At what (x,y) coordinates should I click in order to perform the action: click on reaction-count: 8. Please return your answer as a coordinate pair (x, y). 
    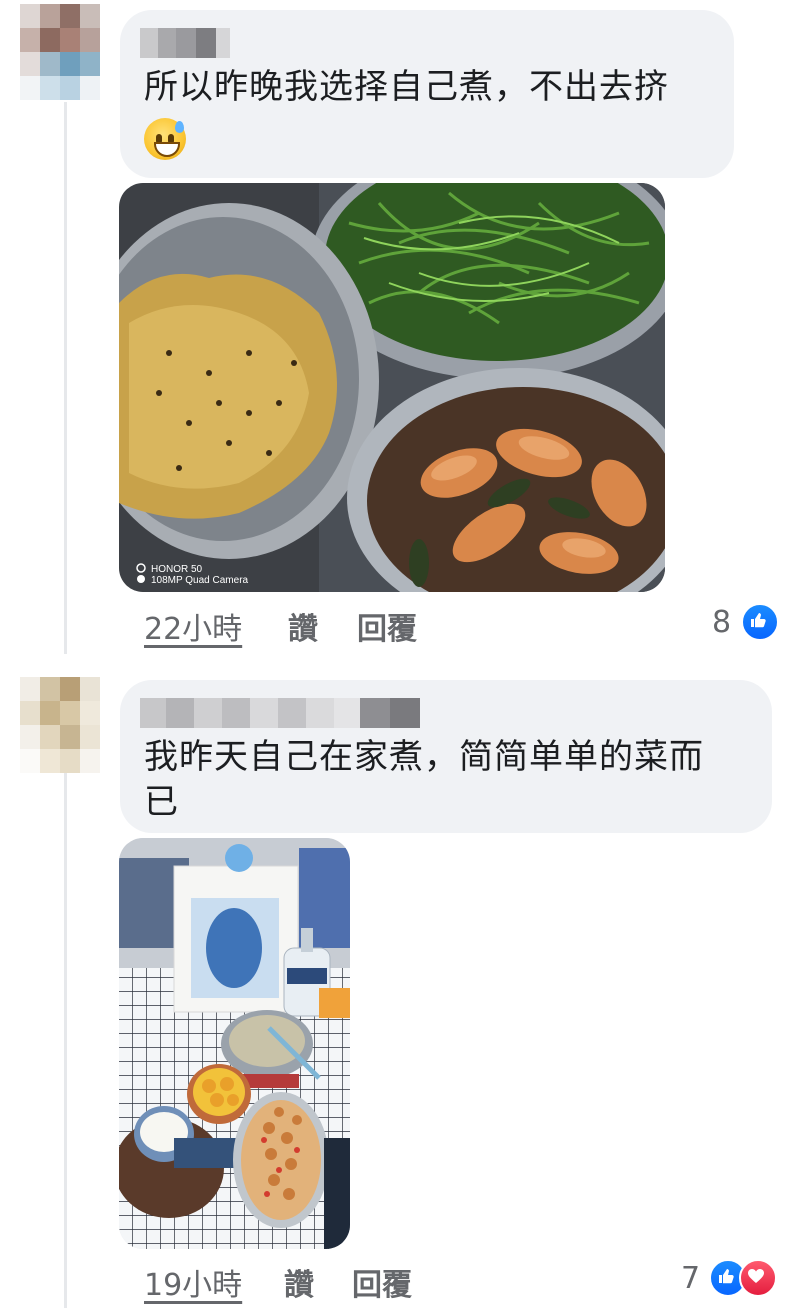
    Looking at the image, I should click on (721, 622).